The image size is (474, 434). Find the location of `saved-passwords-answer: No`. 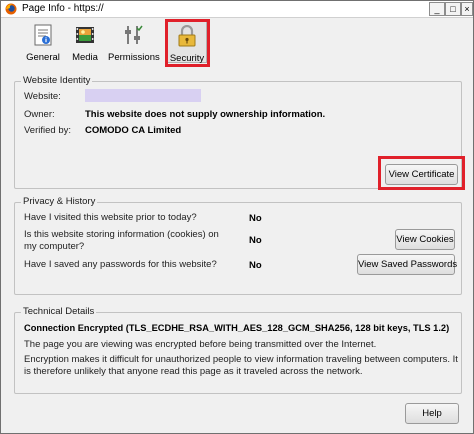

saved-passwords-answer: No is located at coordinates (255, 265).